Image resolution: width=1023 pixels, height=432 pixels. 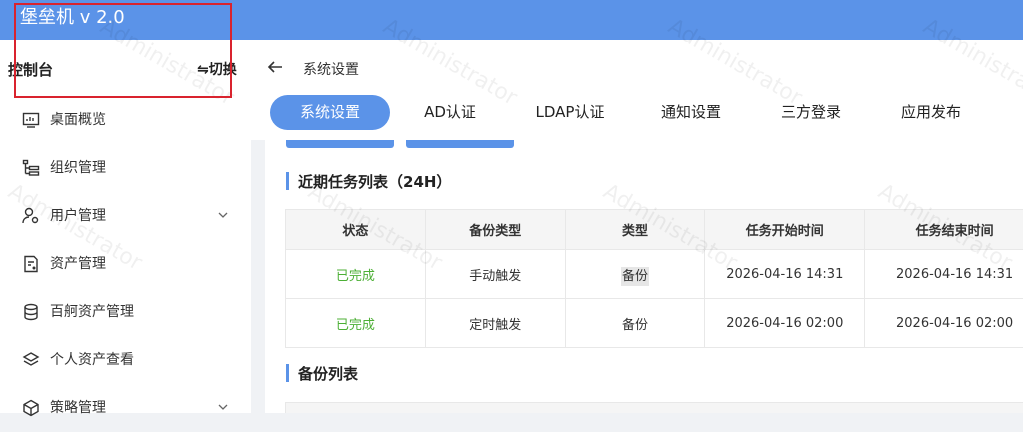 I want to click on type-value: 备份, so click(x=635, y=276).